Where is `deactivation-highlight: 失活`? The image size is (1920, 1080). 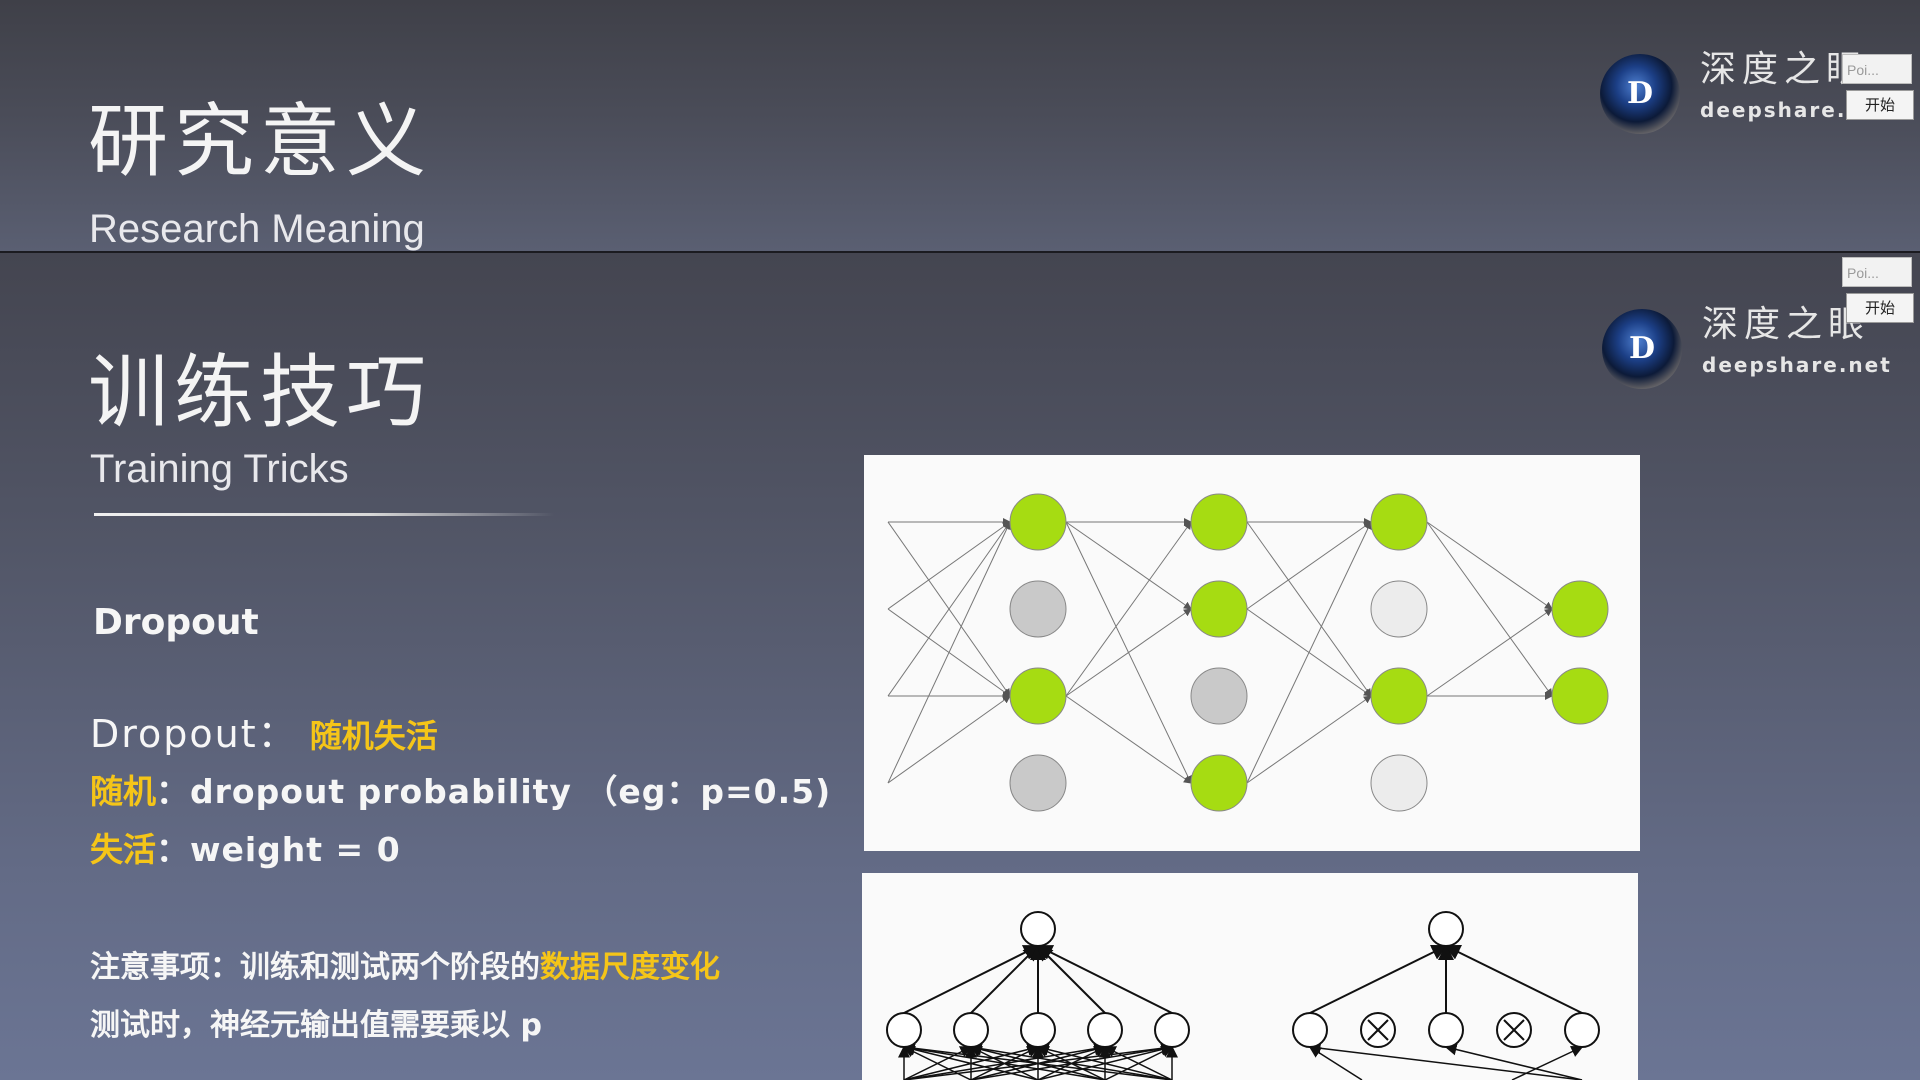
deactivation-highlight: 失活 is located at coordinates (123, 849).